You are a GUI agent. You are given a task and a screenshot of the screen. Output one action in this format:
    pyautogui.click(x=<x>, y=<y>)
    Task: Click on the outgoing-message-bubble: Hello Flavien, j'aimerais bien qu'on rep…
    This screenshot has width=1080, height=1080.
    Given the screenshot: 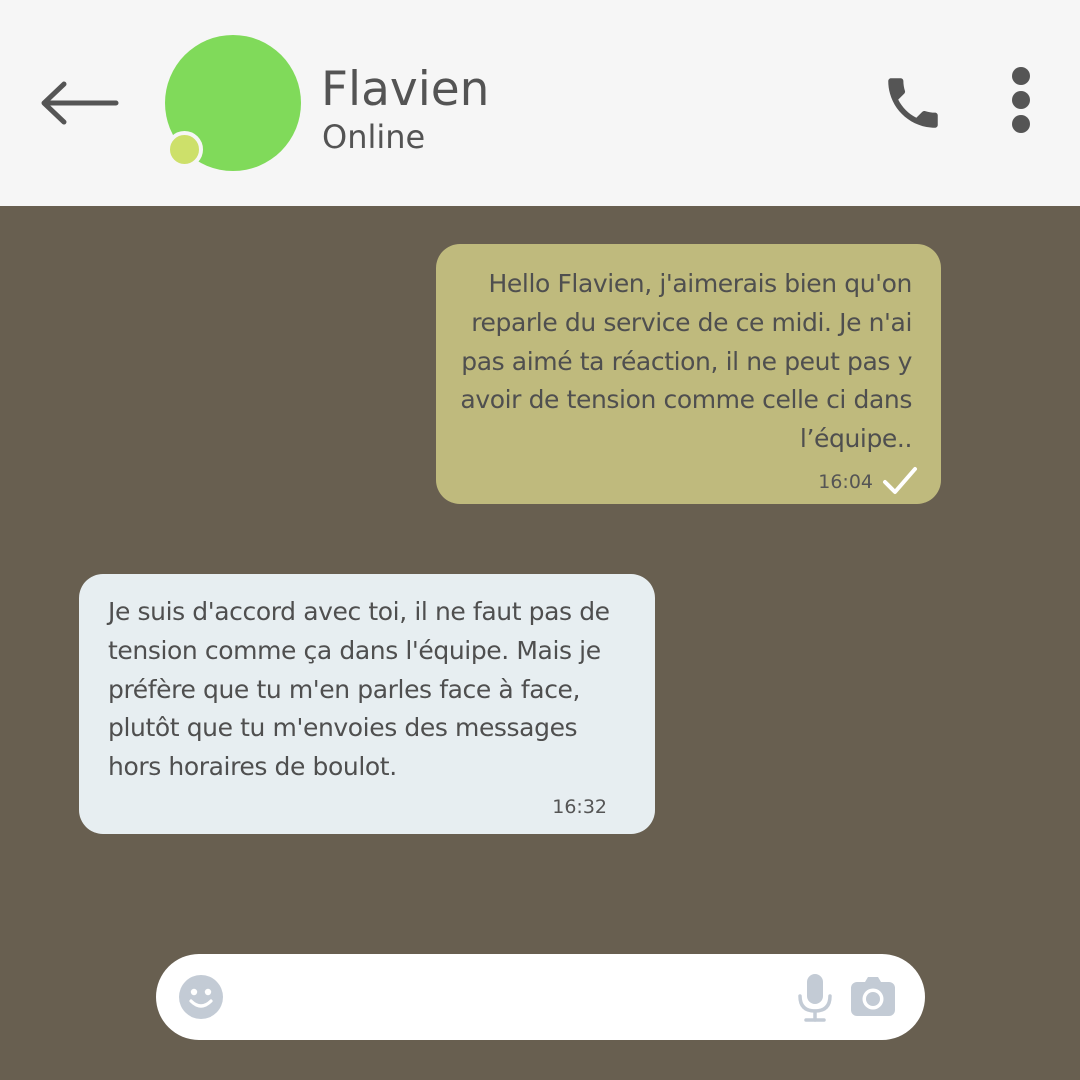 What is the action you would take?
    pyautogui.click(x=688, y=374)
    